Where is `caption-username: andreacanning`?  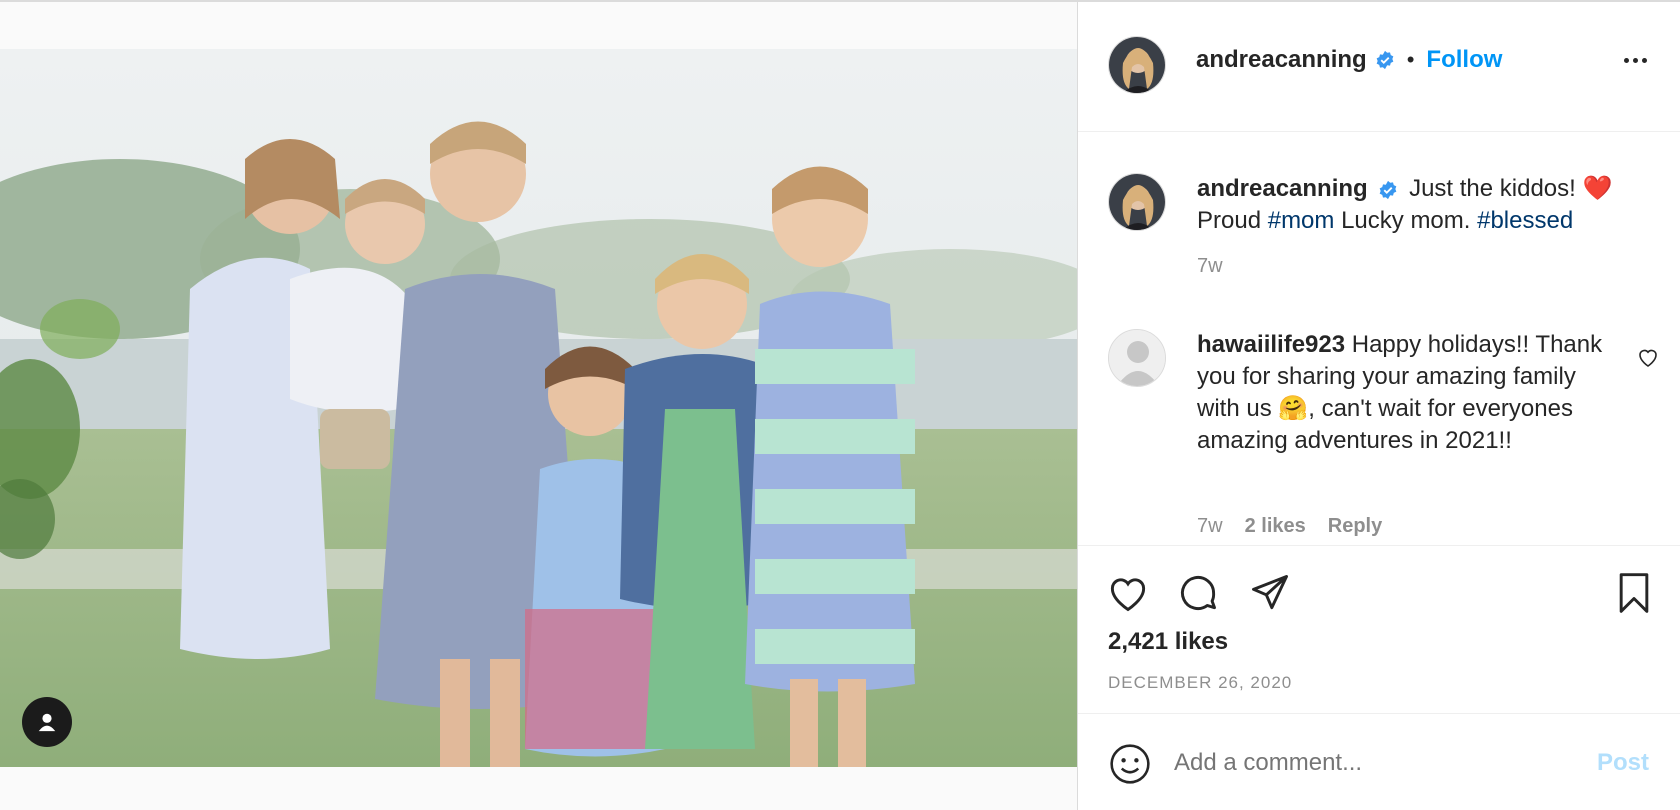
caption-username: andreacanning is located at coordinates (1282, 188).